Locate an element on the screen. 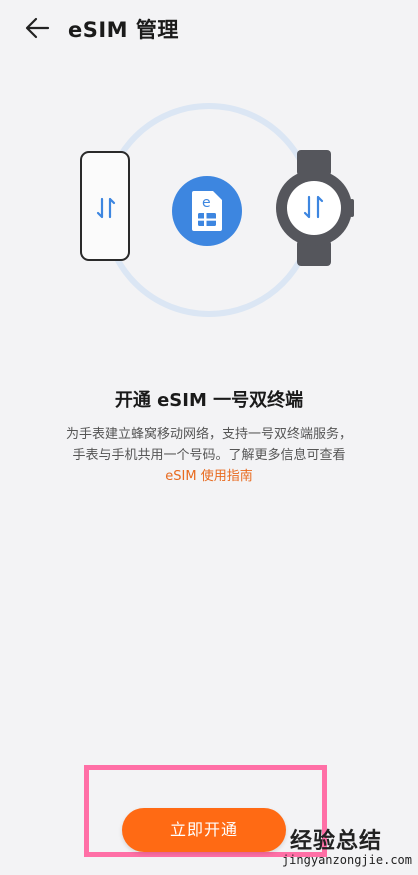 Image resolution: width=418 pixels, height=875 pixels. esim-card-icon: e is located at coordinates (207, 211).